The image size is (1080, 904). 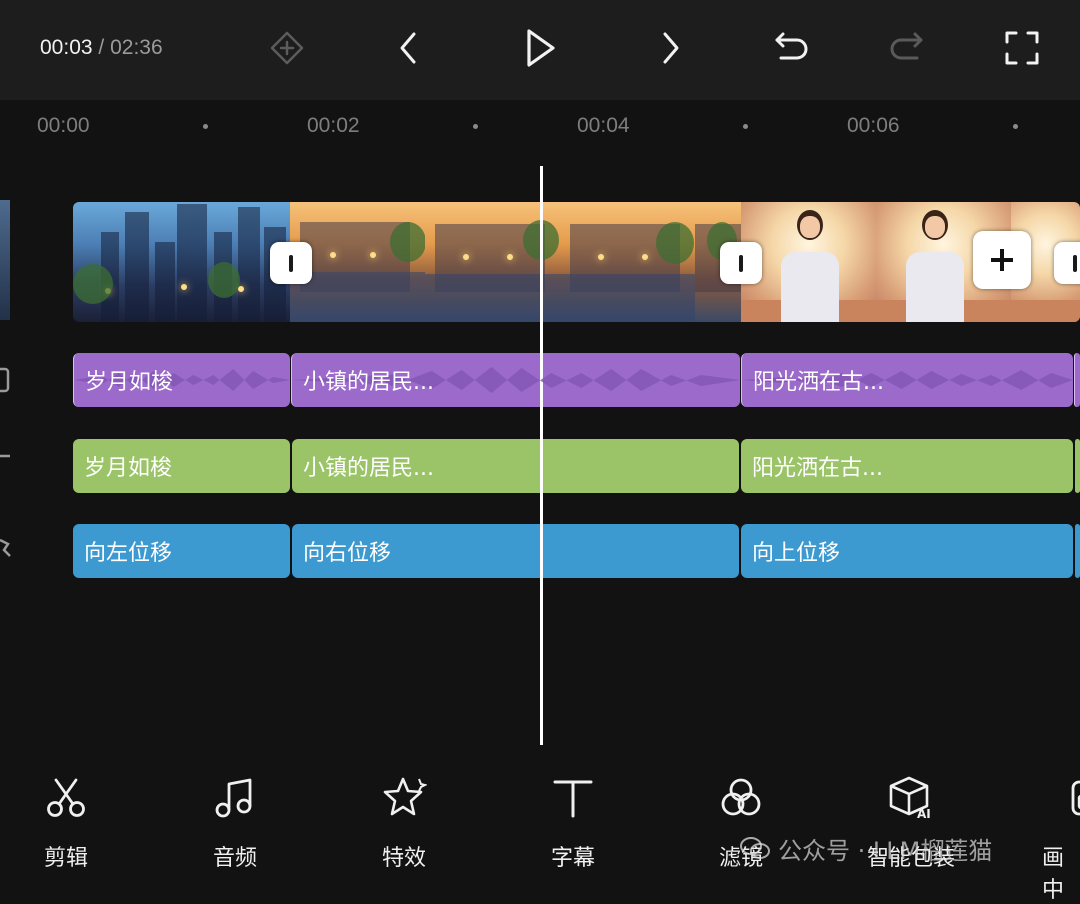 What do you see at coordinates (1050, 839) in the screenshot?
I see `tool-pip: 画中` at bounding box center [1050, 839].